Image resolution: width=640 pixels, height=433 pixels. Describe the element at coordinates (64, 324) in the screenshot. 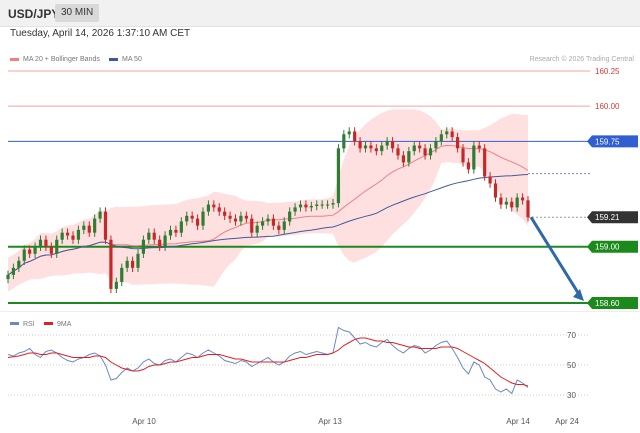

I see `rsi-legend-label: 9MA` at that location.